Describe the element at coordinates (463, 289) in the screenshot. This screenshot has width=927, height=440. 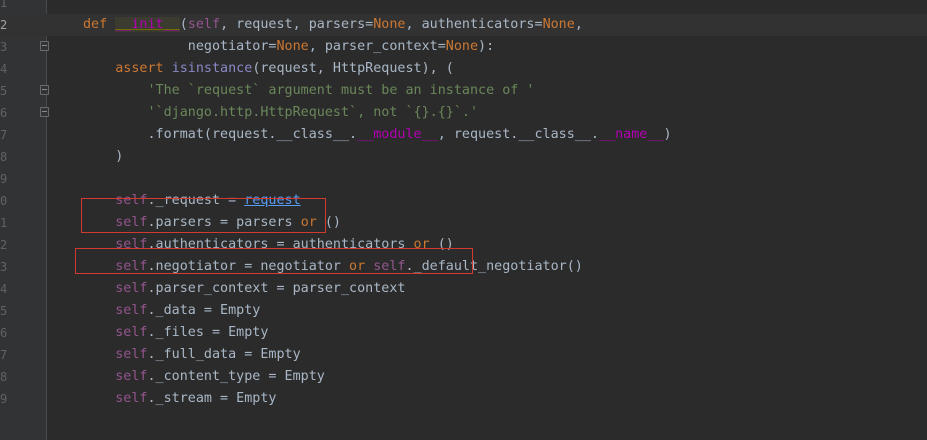
I see `code-line: 4 self.parser_context = parser_context` at that location.